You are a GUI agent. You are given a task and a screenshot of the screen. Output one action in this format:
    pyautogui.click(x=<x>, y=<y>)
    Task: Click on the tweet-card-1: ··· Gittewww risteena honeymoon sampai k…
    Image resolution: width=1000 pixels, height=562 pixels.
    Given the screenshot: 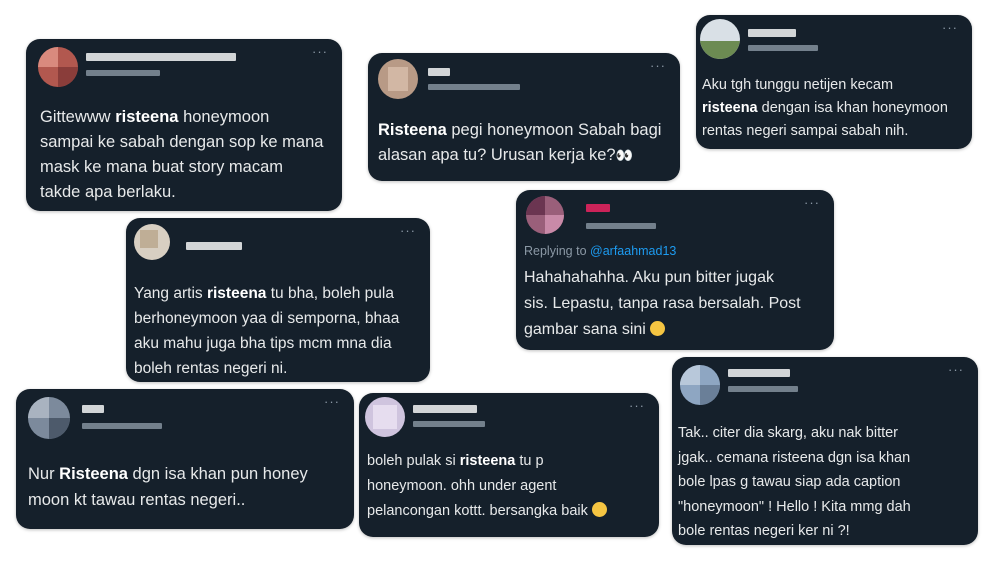 What is the action you would take?
    pyautogui.click(x=184, y=125)
    